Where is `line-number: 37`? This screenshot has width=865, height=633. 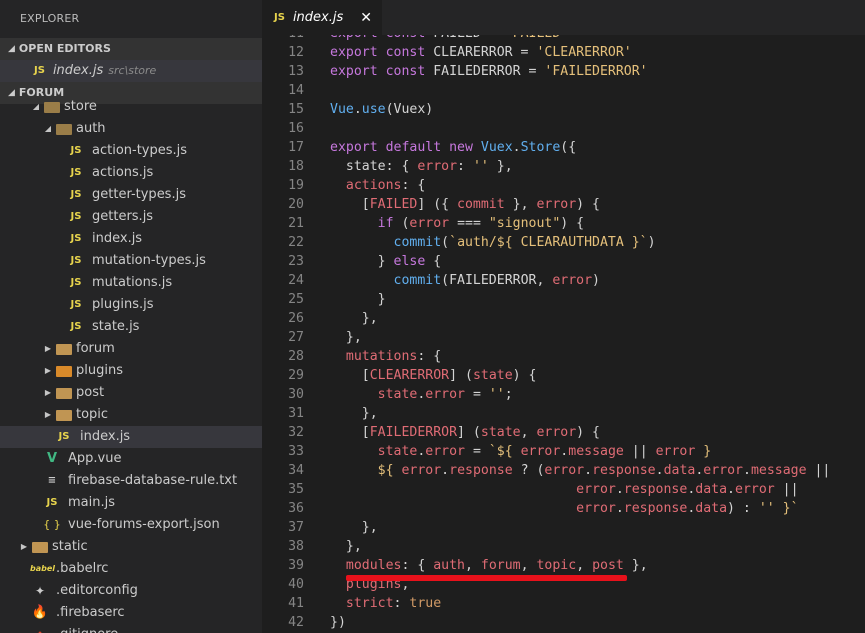
line-number: 37 is located at coordinates (296, 527).